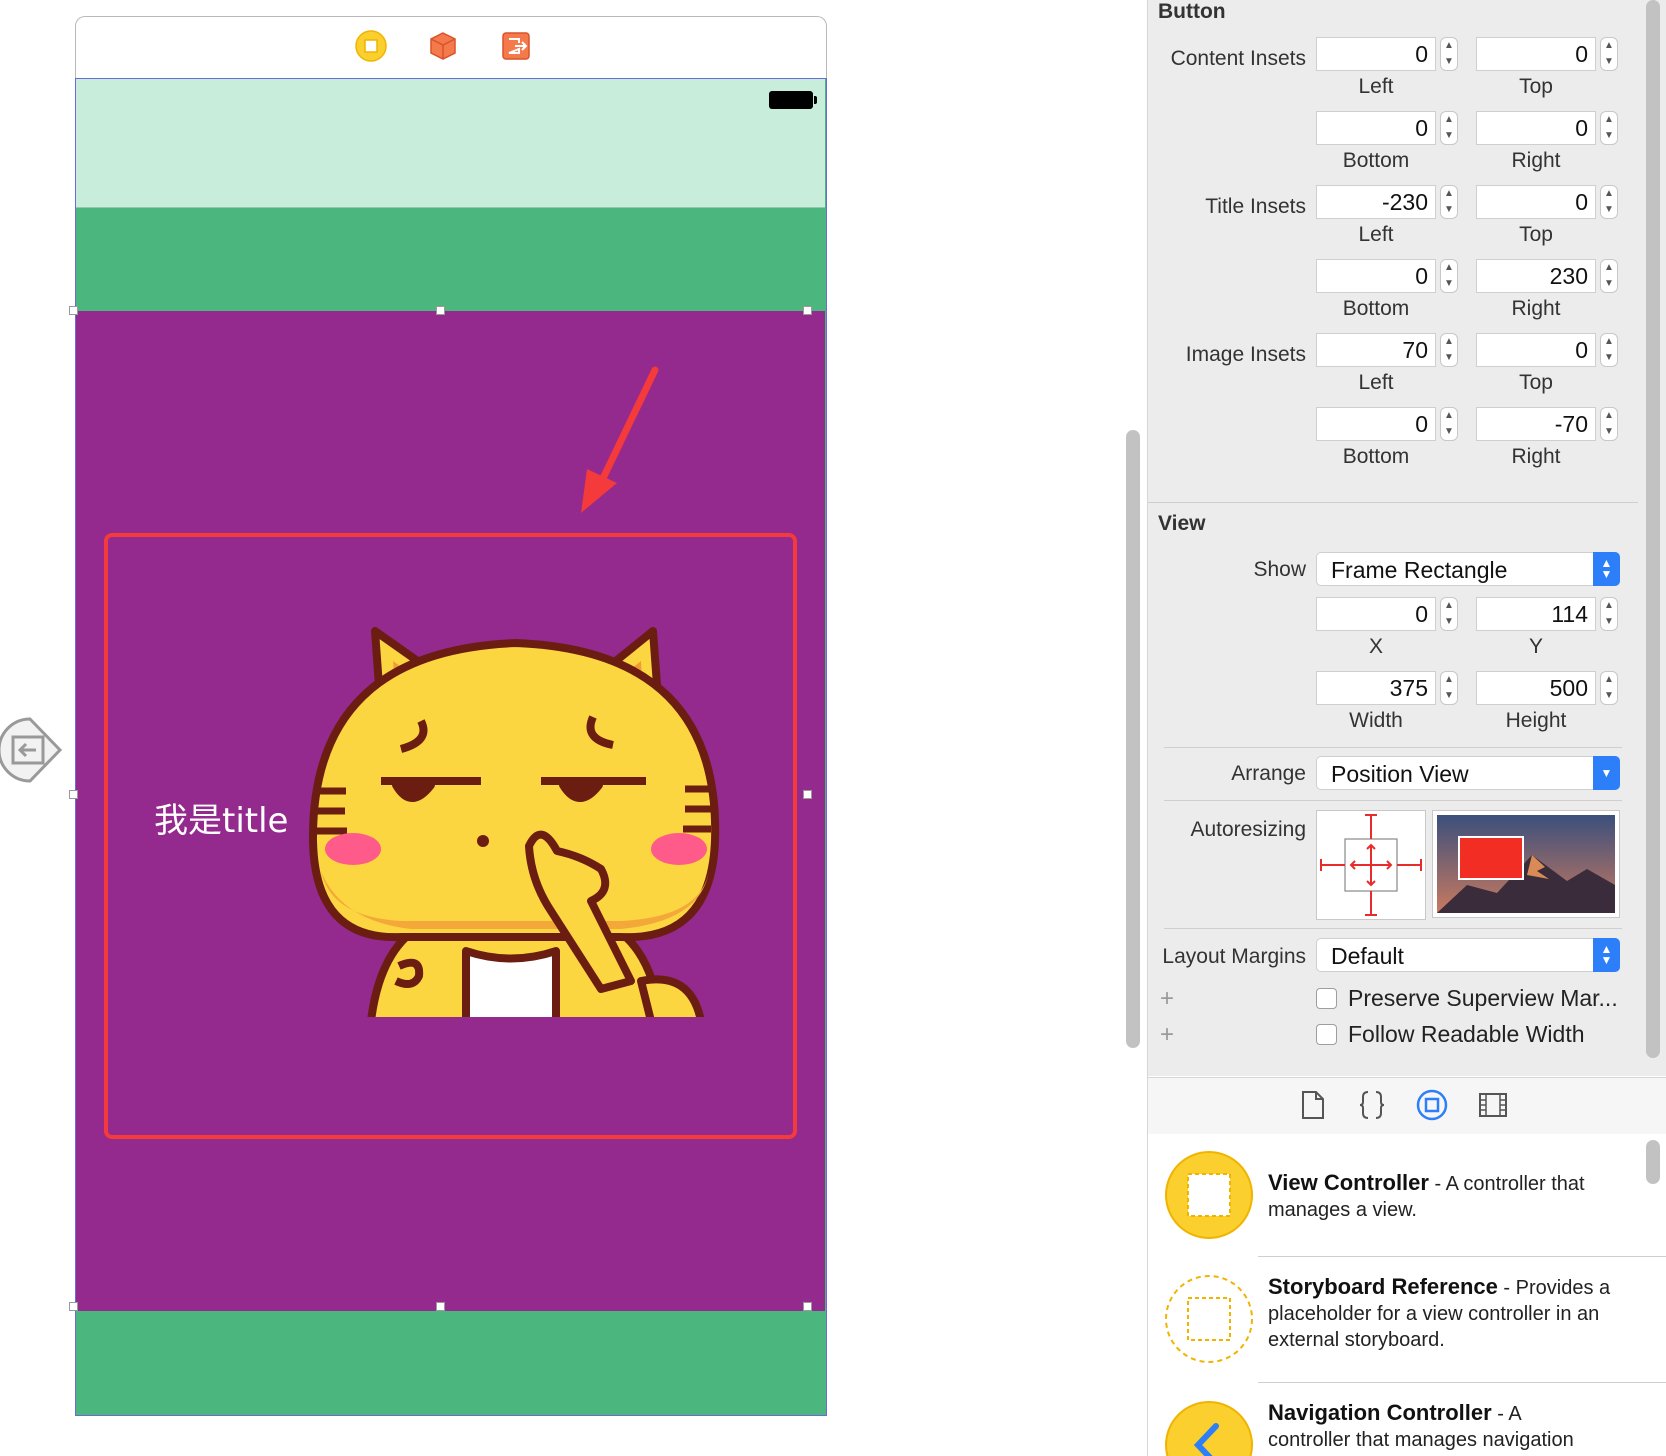  I want to click on y-sublabel: Y, so click(1535, 646).